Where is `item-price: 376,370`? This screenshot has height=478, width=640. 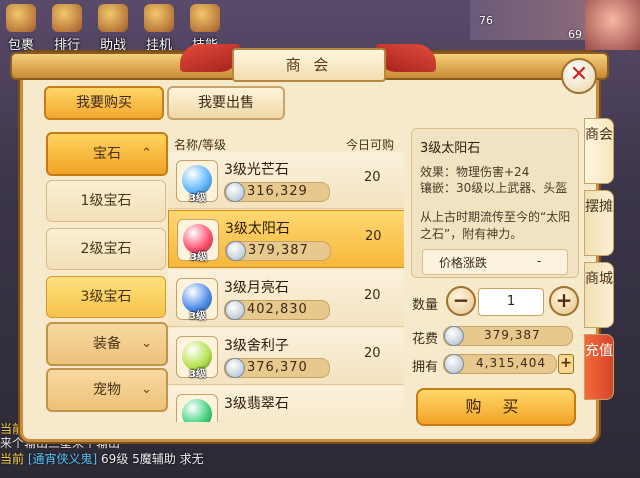 item-price: 376,370 is located at coordinates (277, 368).